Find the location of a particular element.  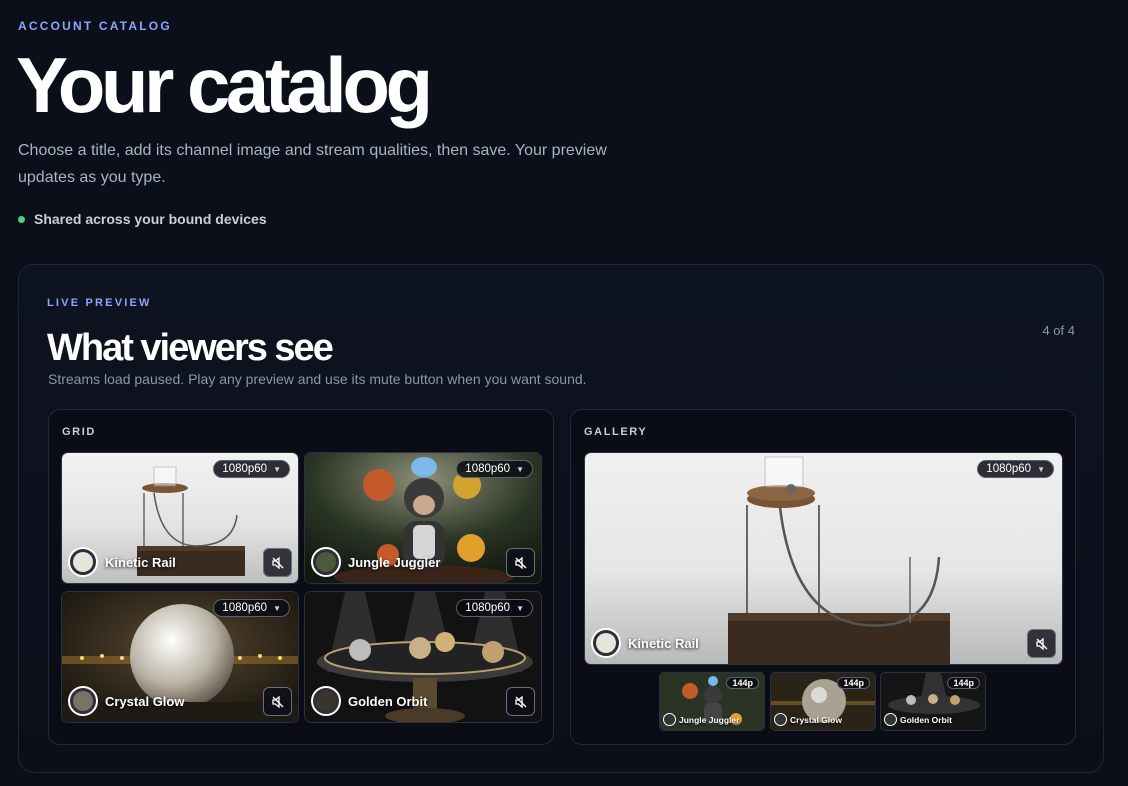

stream-tile: 1080p60 ▼ Crystal Glow is located at coordinates (180, 657).